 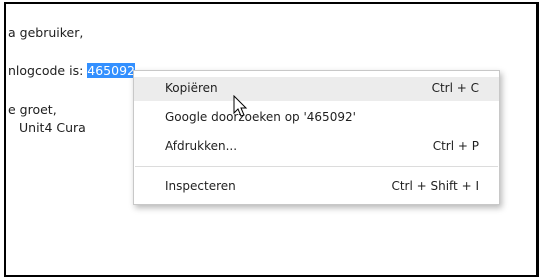 What do you see at coordinates (191, 88) in the screenshot?
I see `menu-item-label: Kopiëren` at bounding box center [191, 88].